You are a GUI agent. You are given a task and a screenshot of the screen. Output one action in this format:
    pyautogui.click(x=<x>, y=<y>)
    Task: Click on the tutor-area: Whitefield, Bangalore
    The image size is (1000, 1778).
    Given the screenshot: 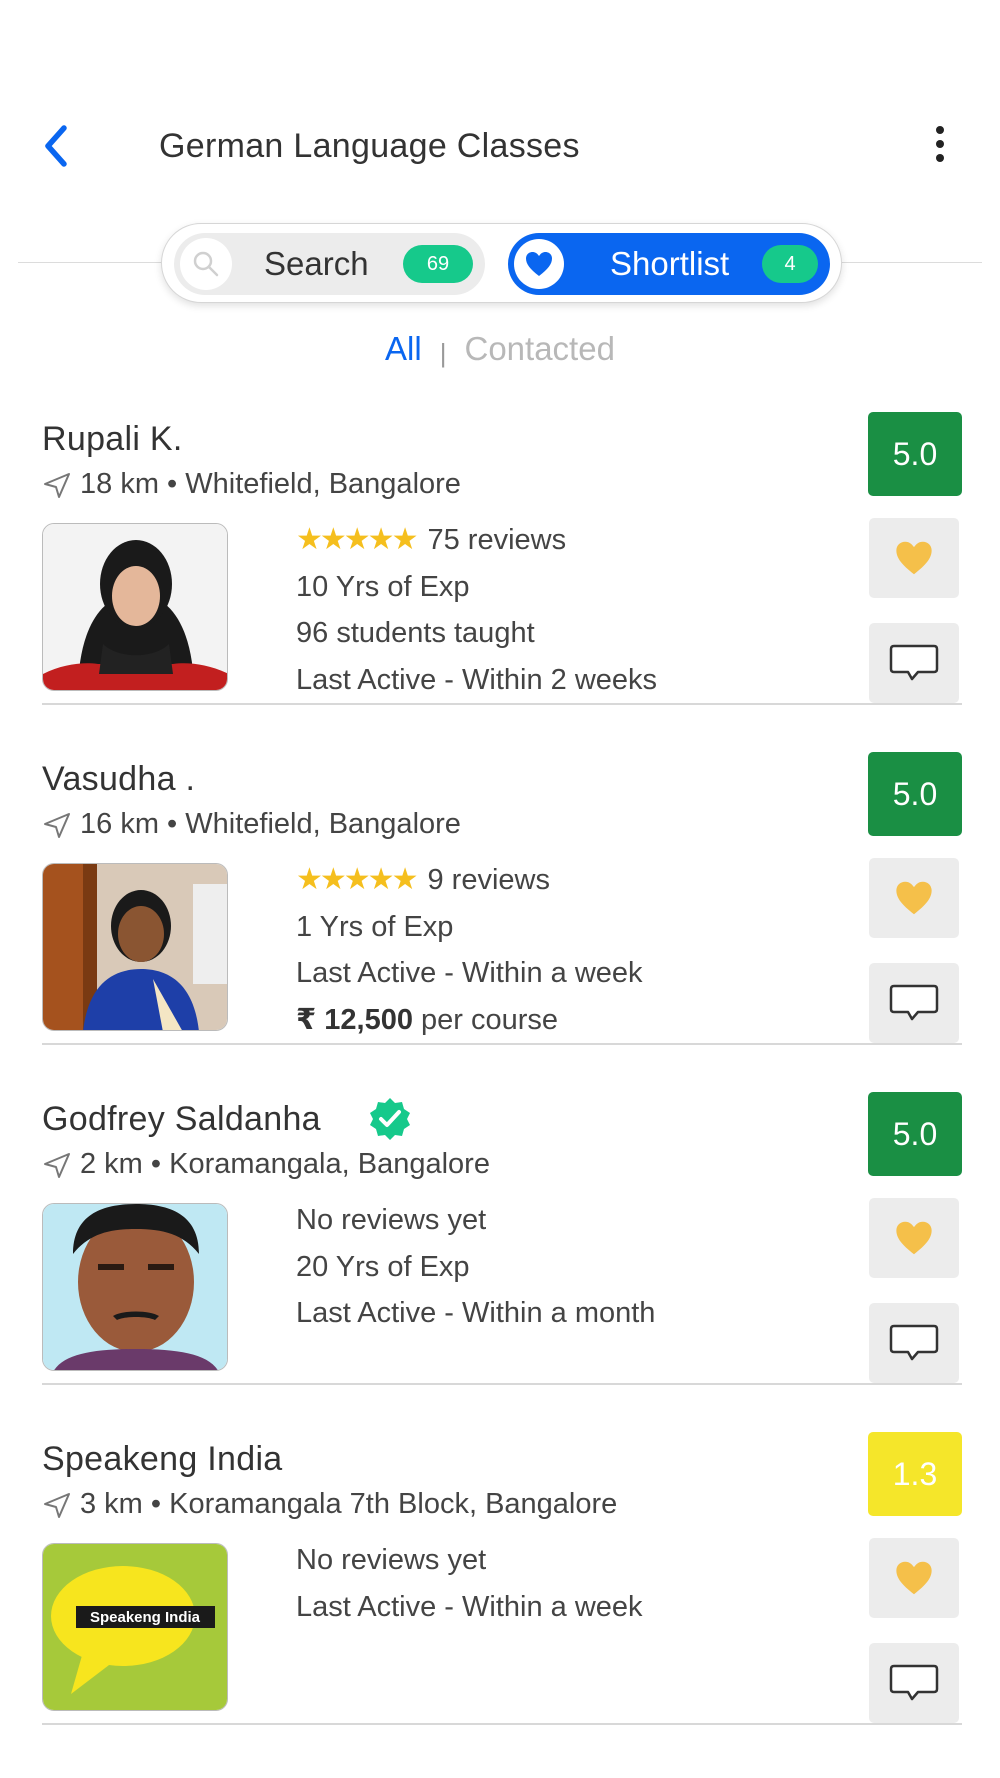 What is the action you would take?
    pyautogui.click(x=323, y=484)
    